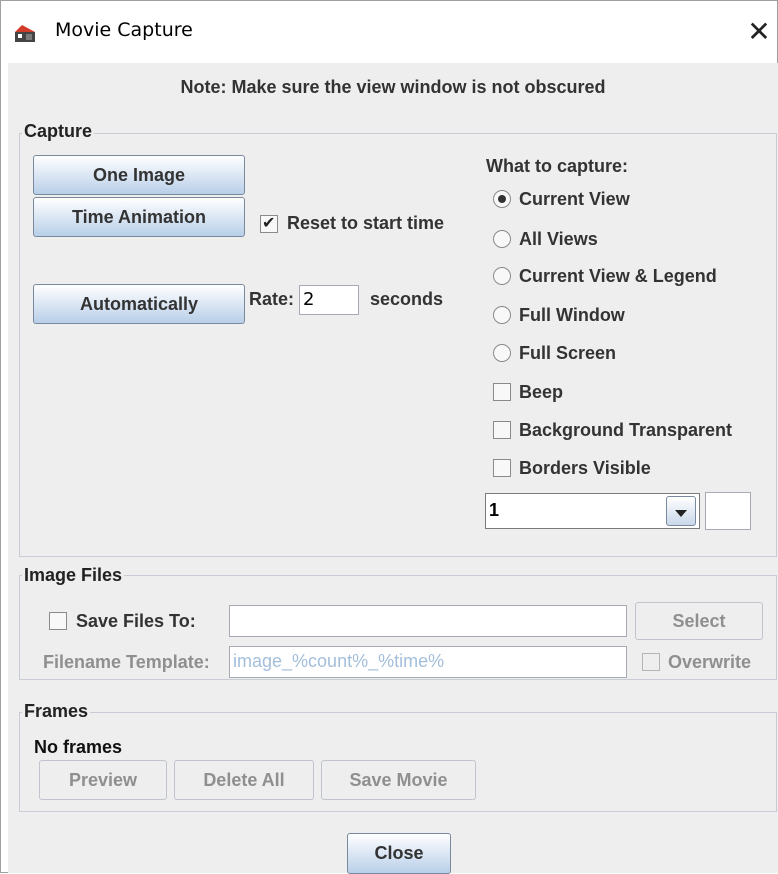 This screenshot has width=778, height=874. What do you see at coordinates (502, 239) in the screenshot?
I see `radio-all-views` at bounding box center [502, 239].